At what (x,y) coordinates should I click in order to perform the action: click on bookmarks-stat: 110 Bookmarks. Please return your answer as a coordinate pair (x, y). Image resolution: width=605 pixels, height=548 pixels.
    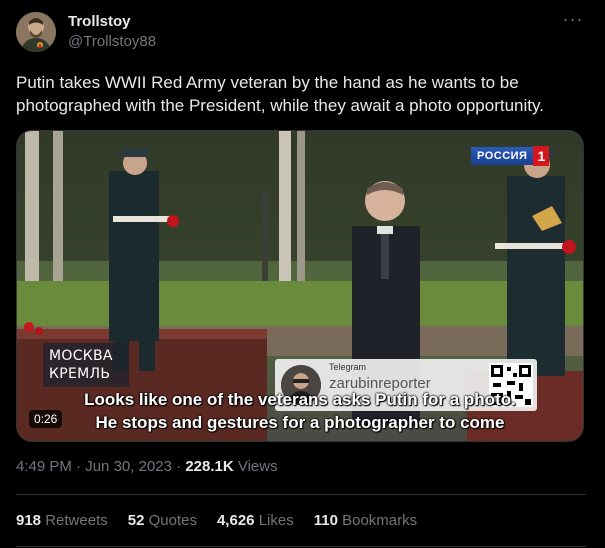
    Looking at the image, I should click on (365, 520).